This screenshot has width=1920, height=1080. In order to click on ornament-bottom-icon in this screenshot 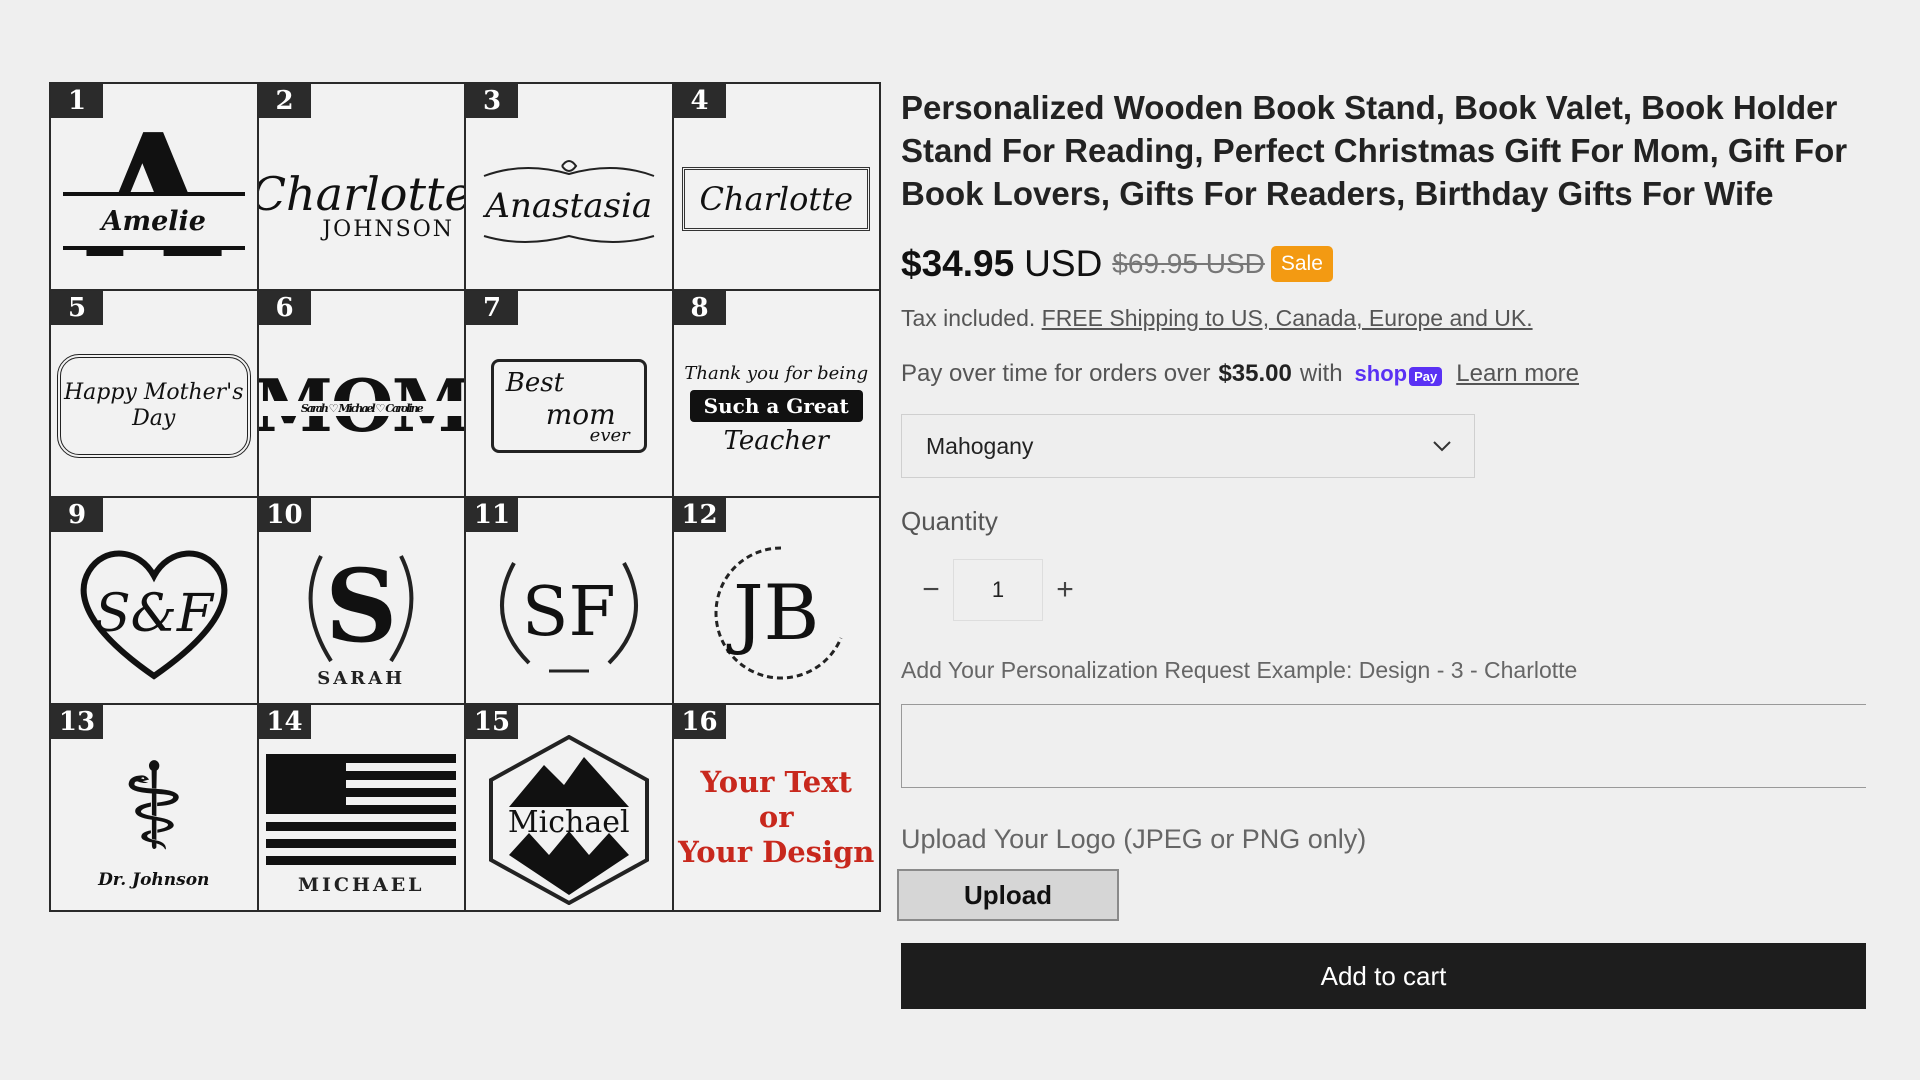, I will do `click(569, 238)`.